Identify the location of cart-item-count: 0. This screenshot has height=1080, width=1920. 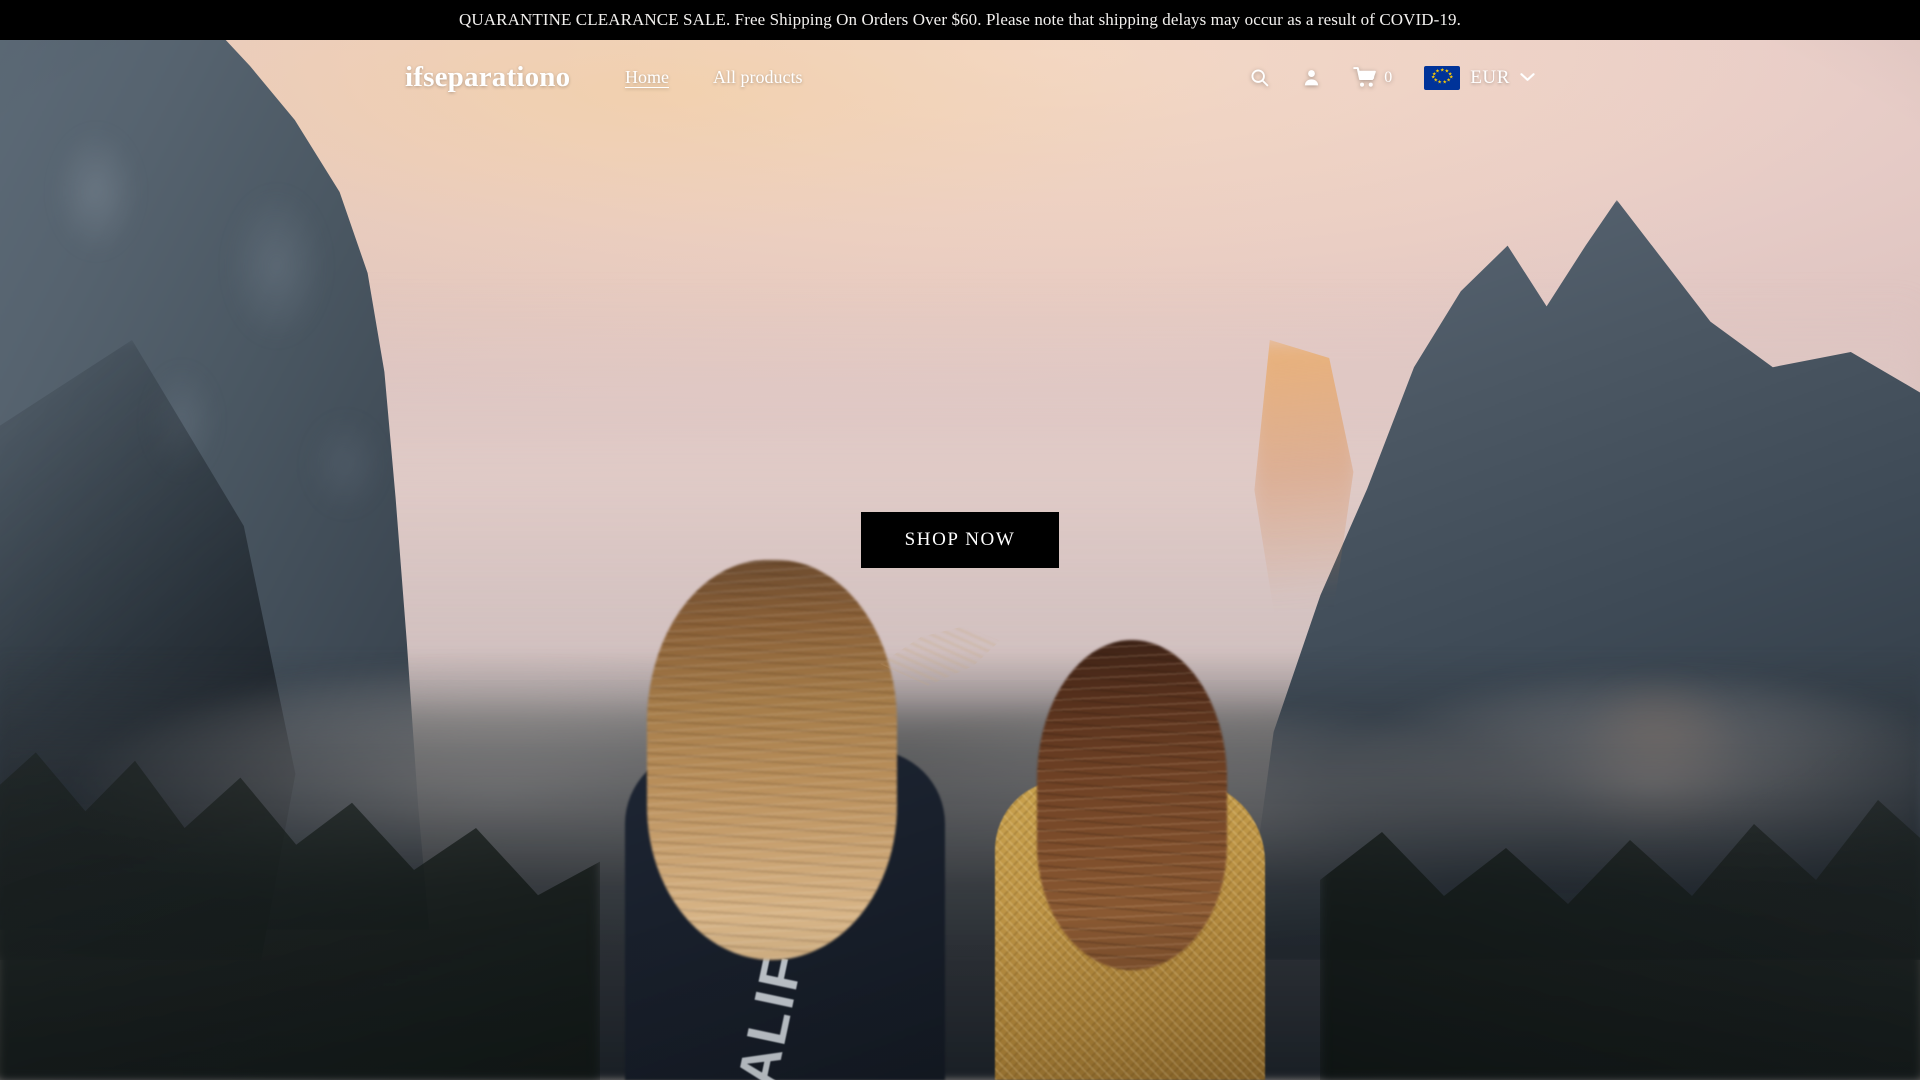
(1388, 77).